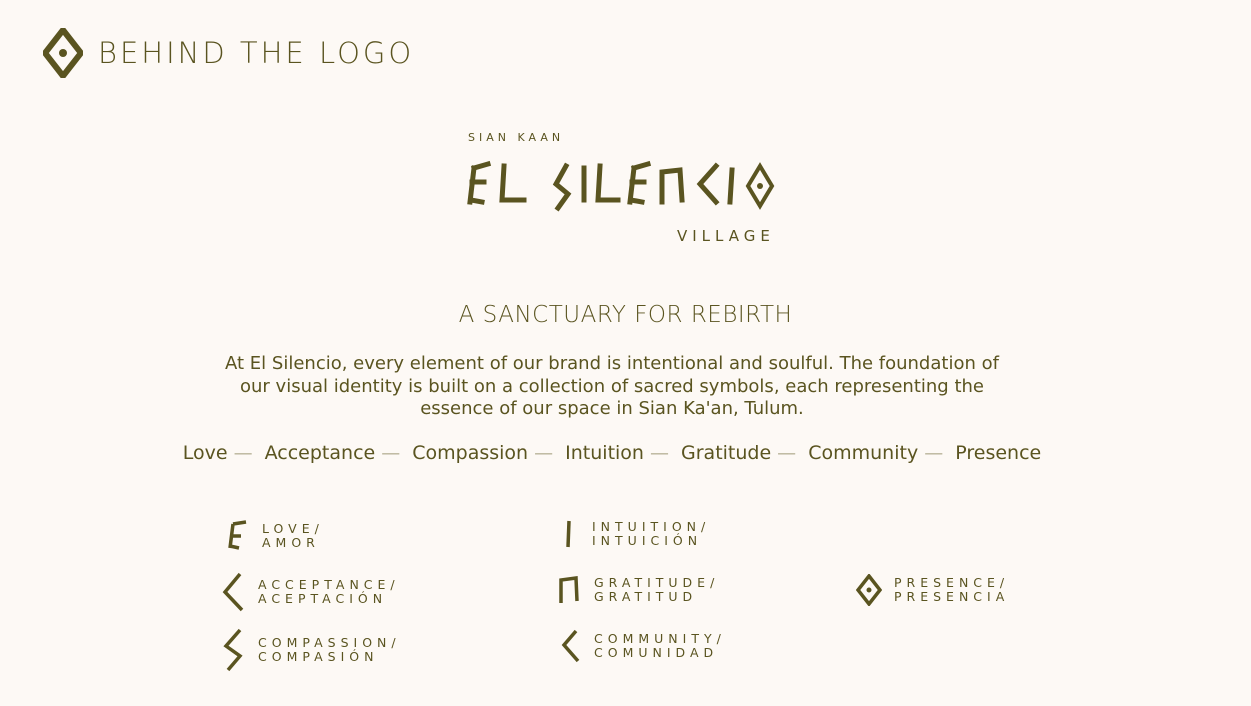 The width and height of the screenshot is (1251, 706). What do you see at coordinates (318, 656) in the screenshot?
I see `symbol-label-es: COMPASIÓN` at bounding box center [318, 656].